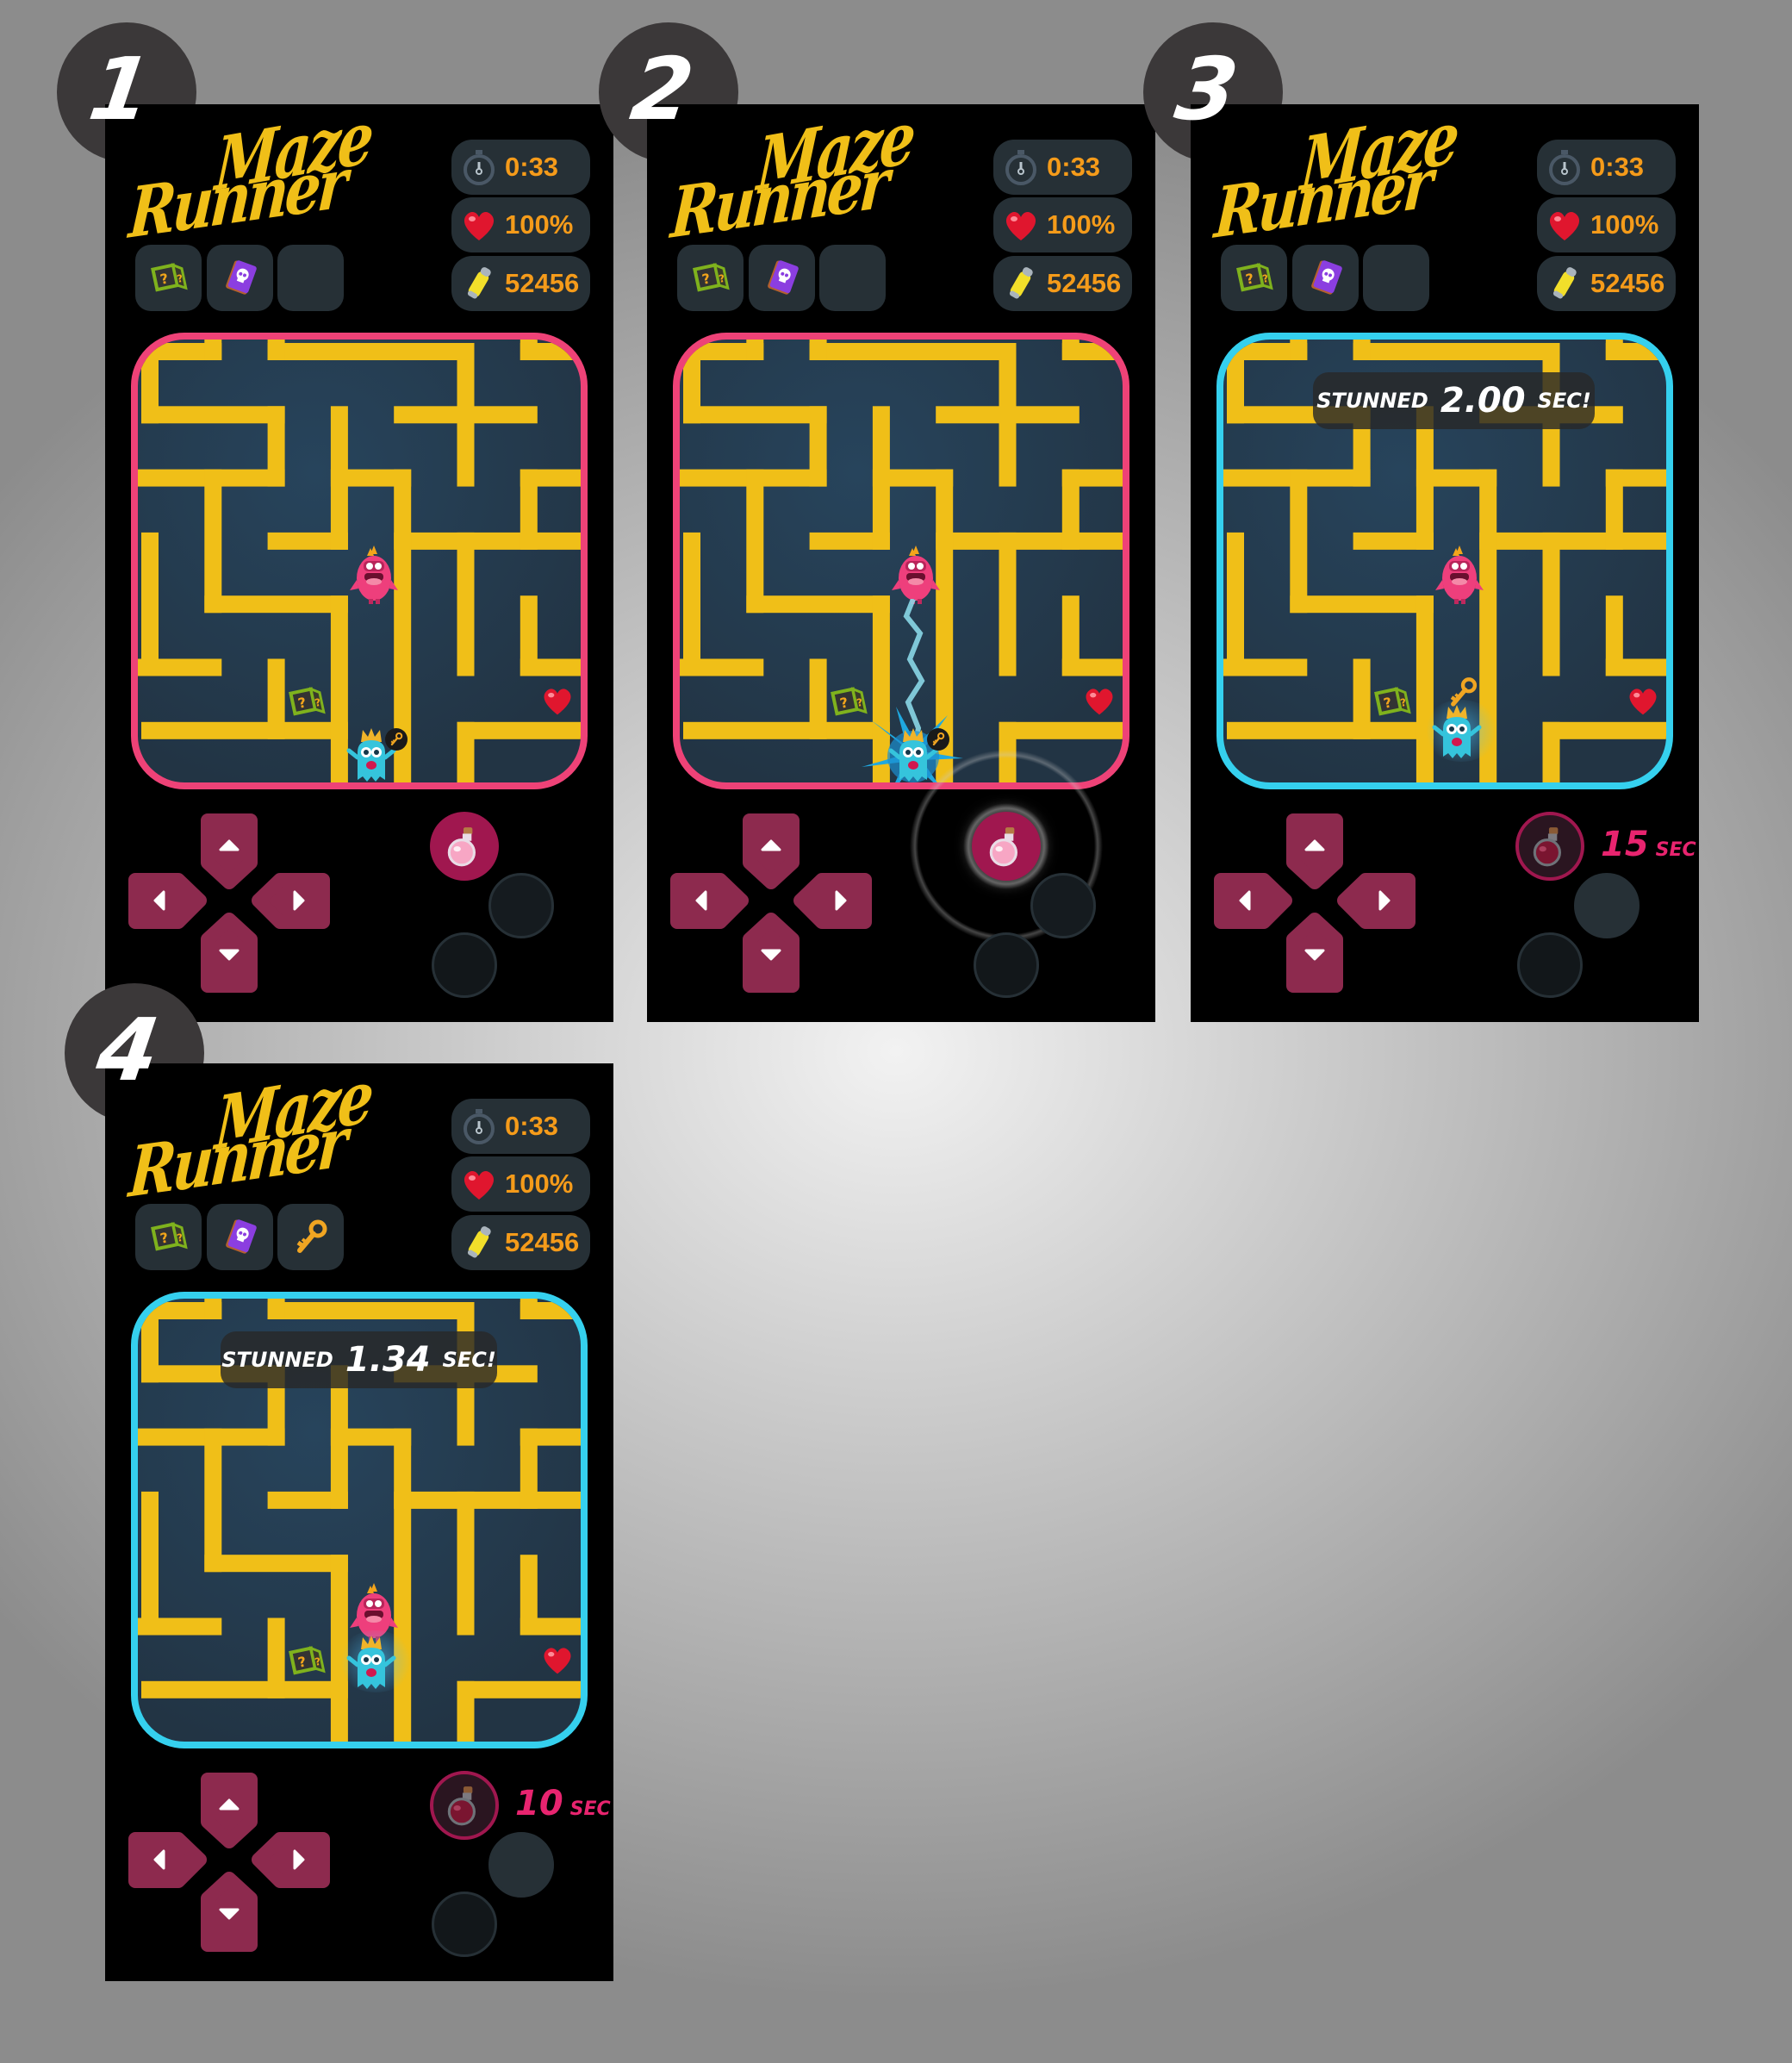 The width and height of the screenshot is (1792, 2063). I want to click on potion-cooldown-timer: 15 SEC, so click(1649, 845).